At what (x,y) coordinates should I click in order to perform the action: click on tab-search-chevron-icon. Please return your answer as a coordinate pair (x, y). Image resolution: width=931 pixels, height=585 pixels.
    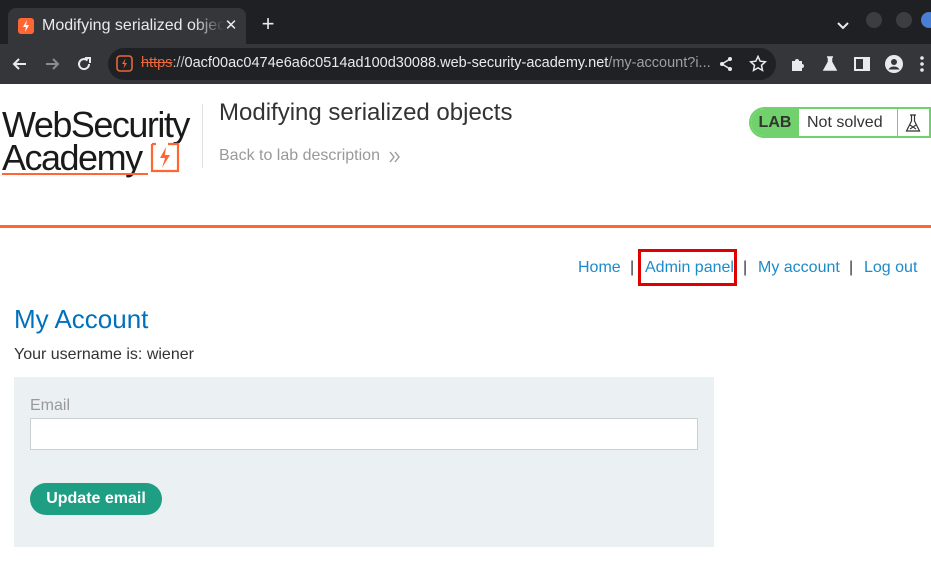
    Looking at the image, I should click on (843, 25).